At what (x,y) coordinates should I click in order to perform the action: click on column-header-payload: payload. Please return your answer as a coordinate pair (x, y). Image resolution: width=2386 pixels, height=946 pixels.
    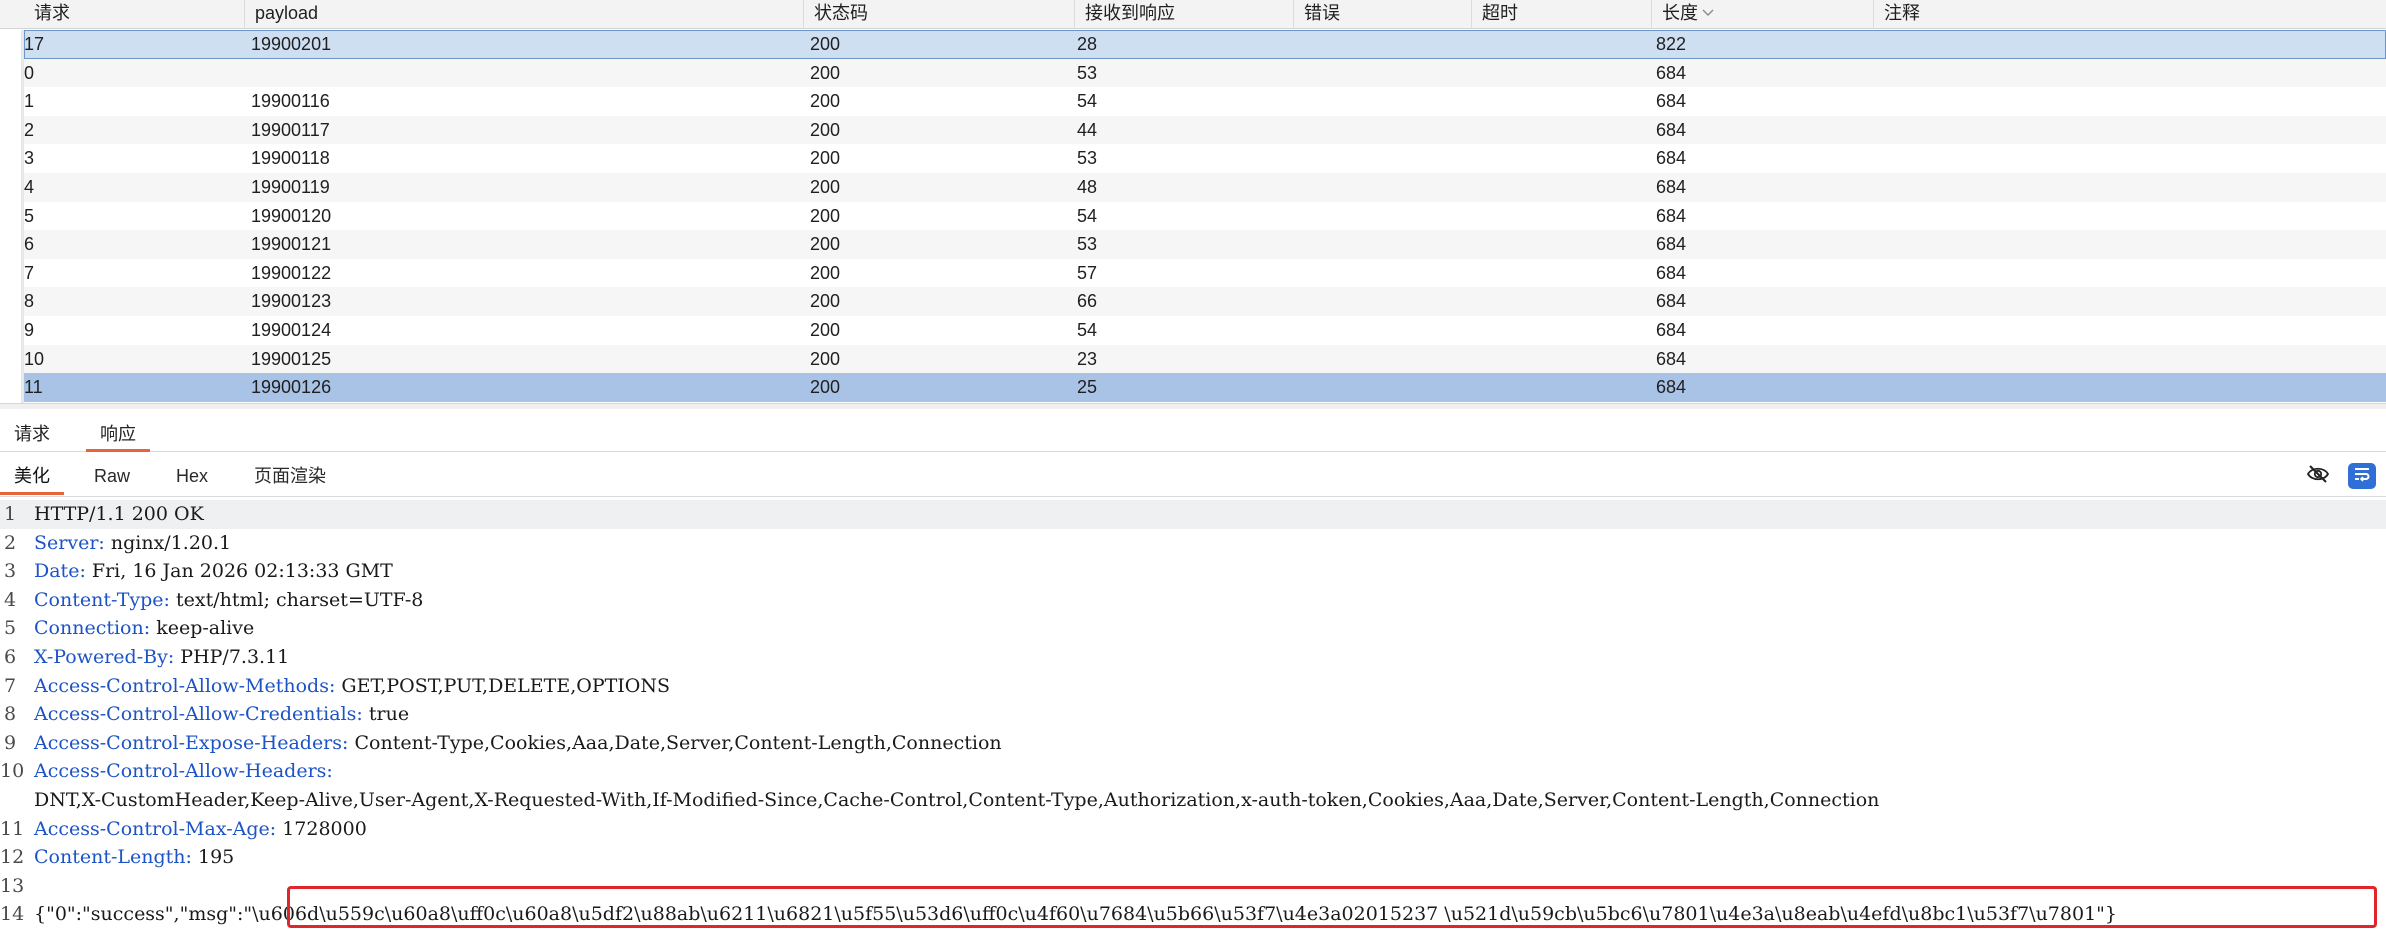
    Looking at the image, I should click on (524, 14).